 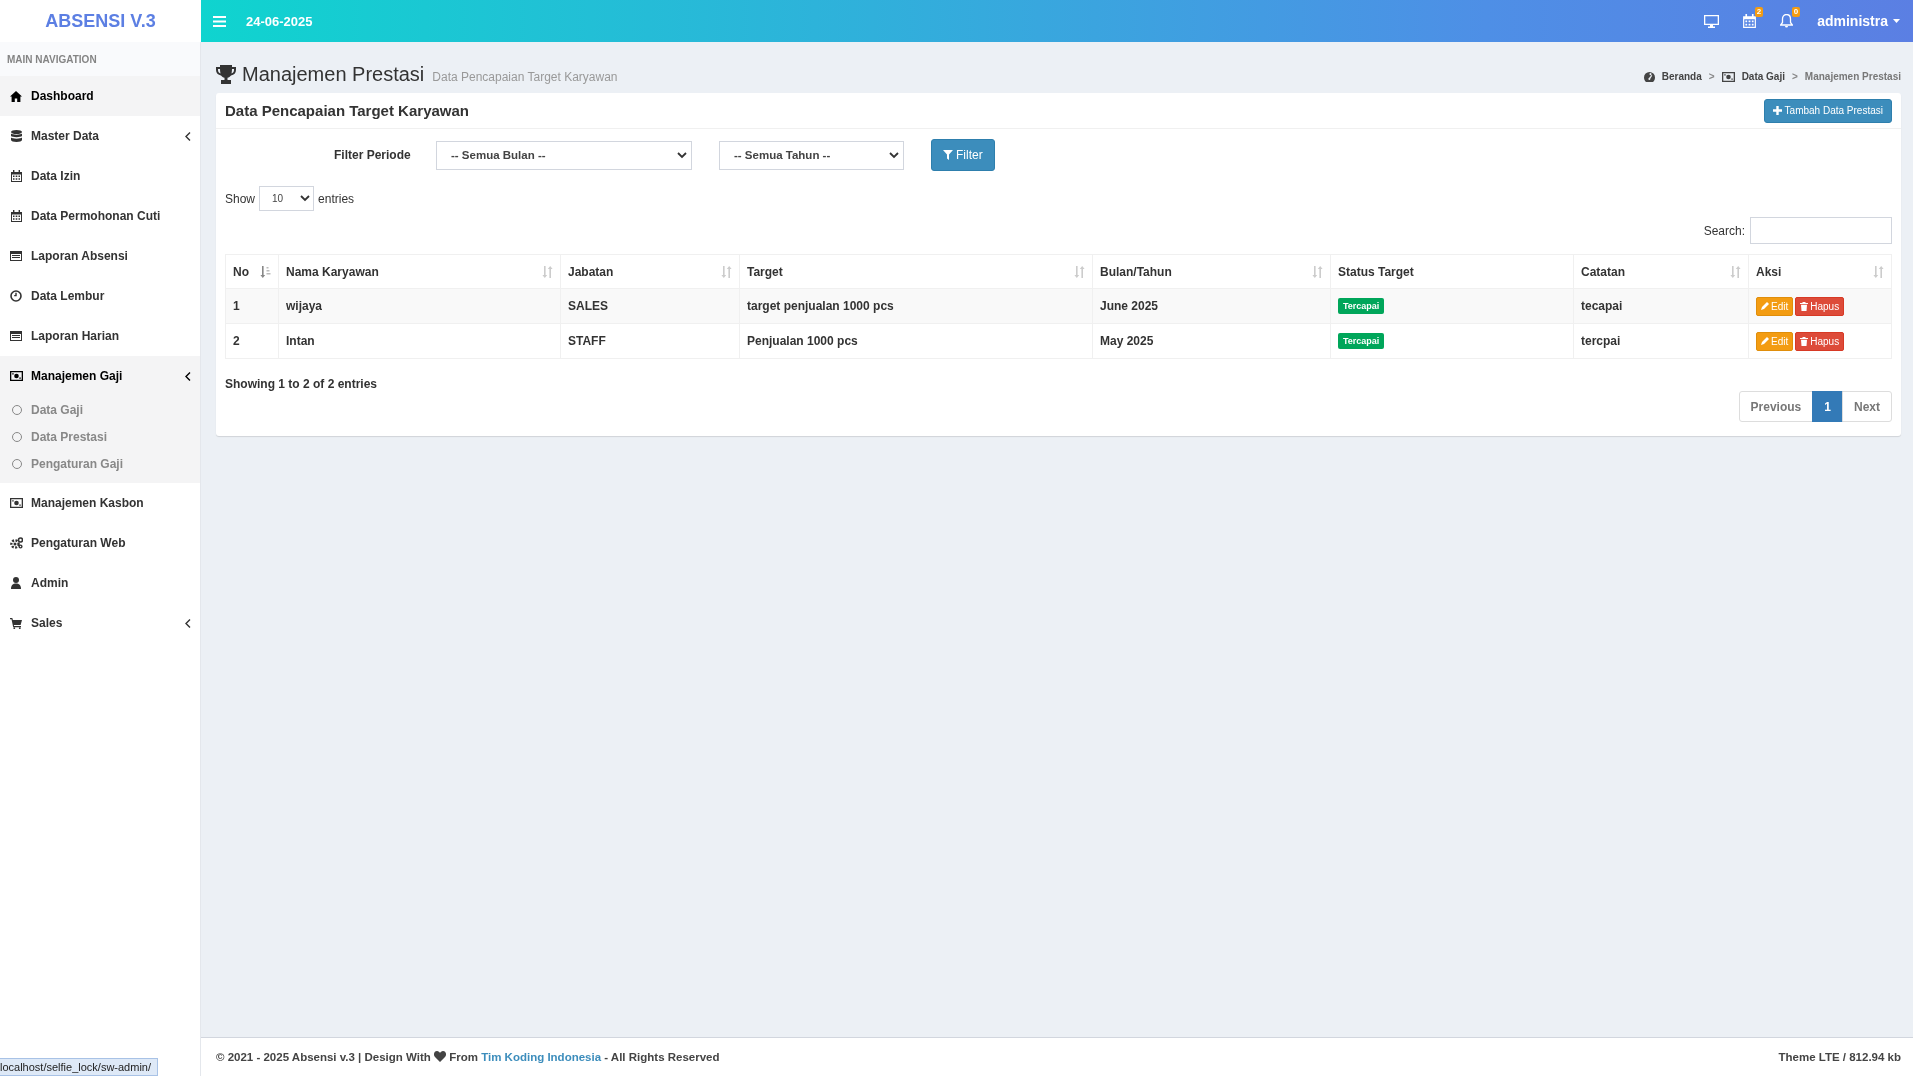 I want to click on column-header: Status Target, so click(x=1376, y=271).